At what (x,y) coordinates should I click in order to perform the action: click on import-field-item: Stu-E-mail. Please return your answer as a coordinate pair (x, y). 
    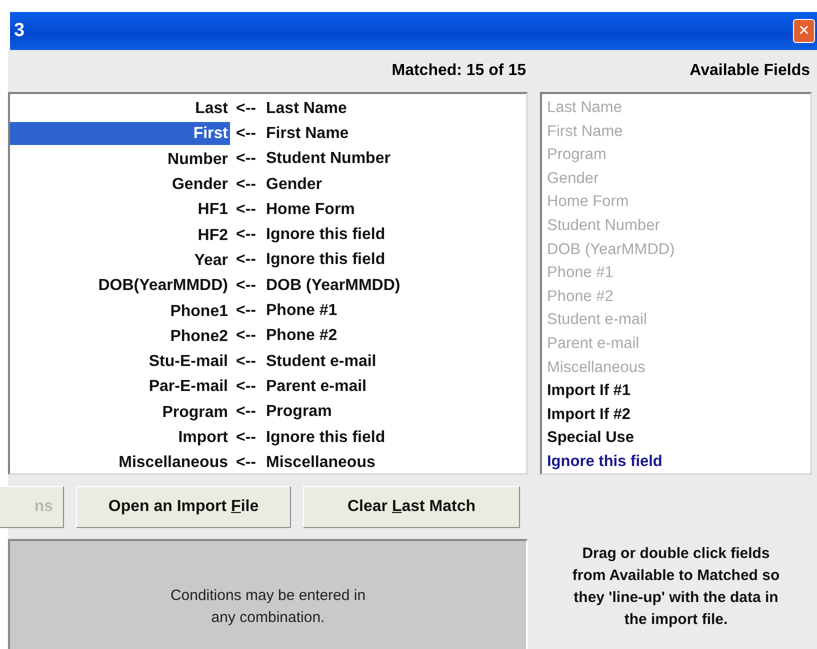
    Looking at the image, I should click on (120, 362).